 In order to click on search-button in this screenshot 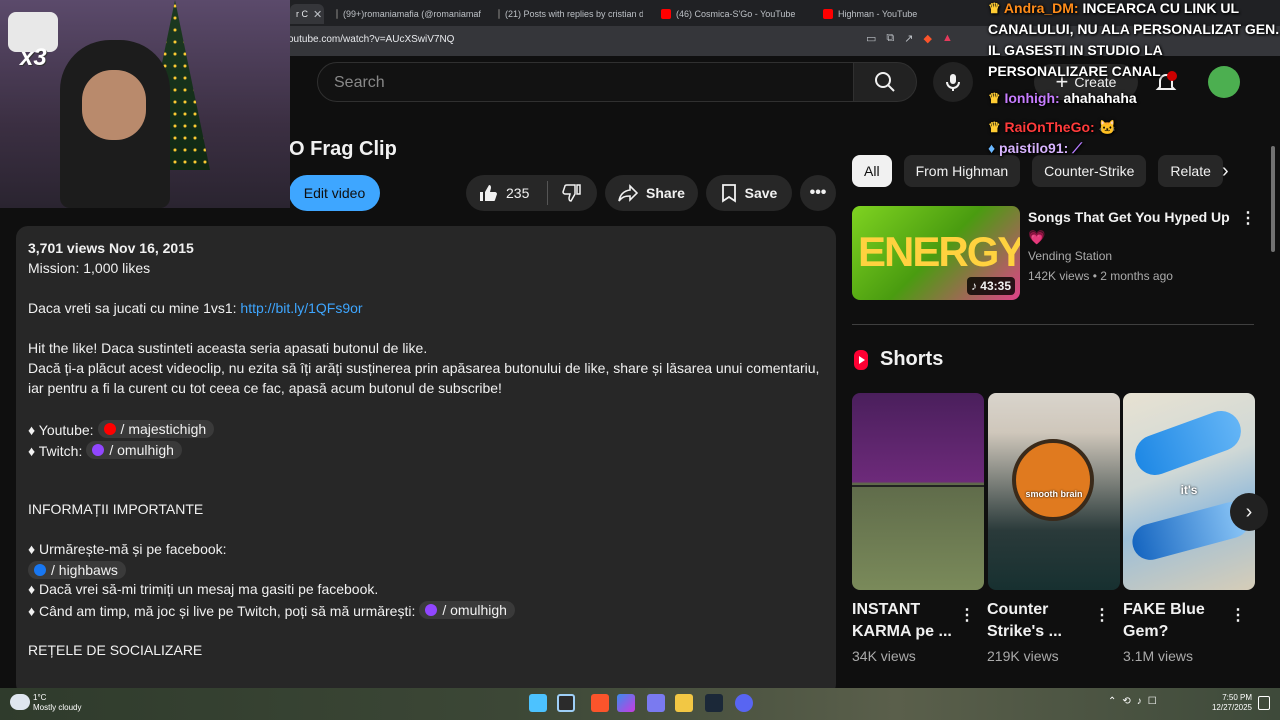, I will do `click(885, 82)`.